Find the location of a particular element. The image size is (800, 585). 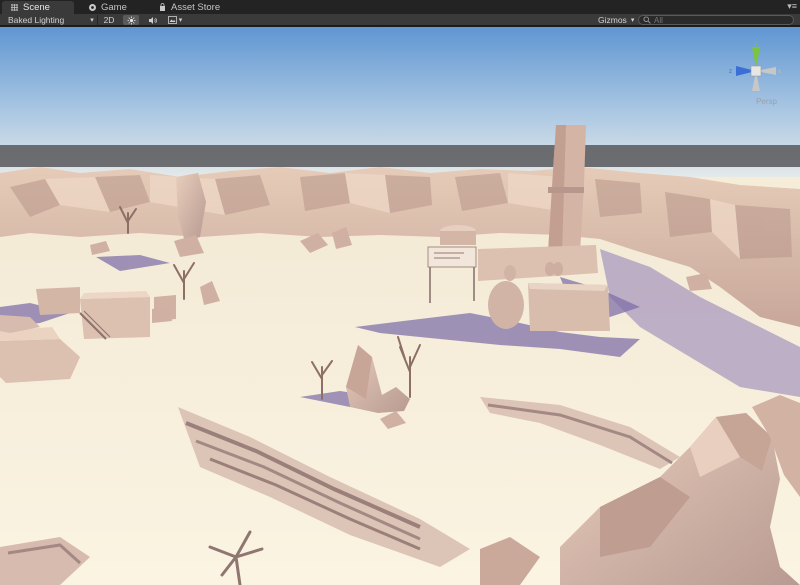

projection-label: Persp is located at coordinates (766, 101).